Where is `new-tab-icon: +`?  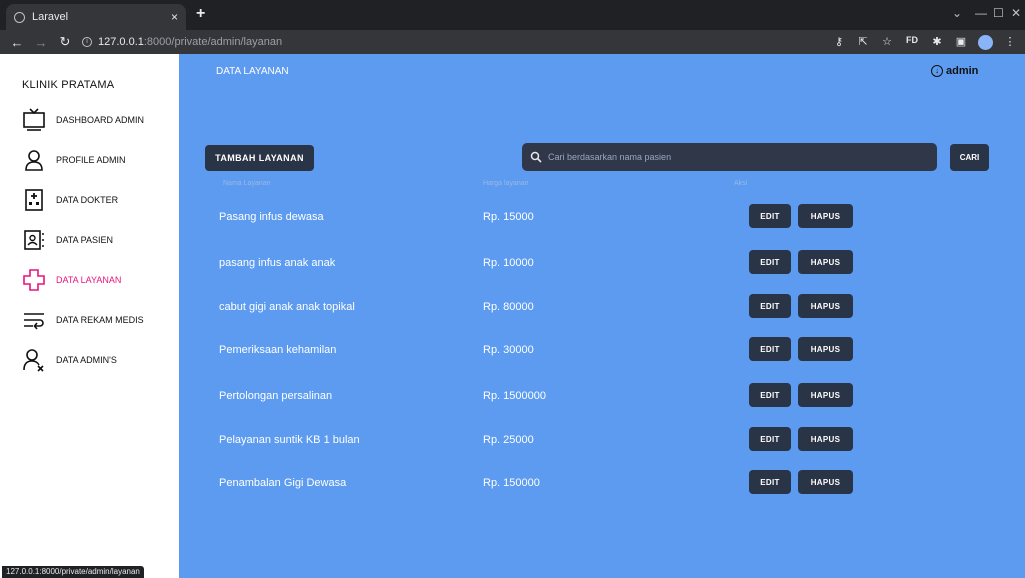 new-tab-icon: + is located at coordinates (200, 14).